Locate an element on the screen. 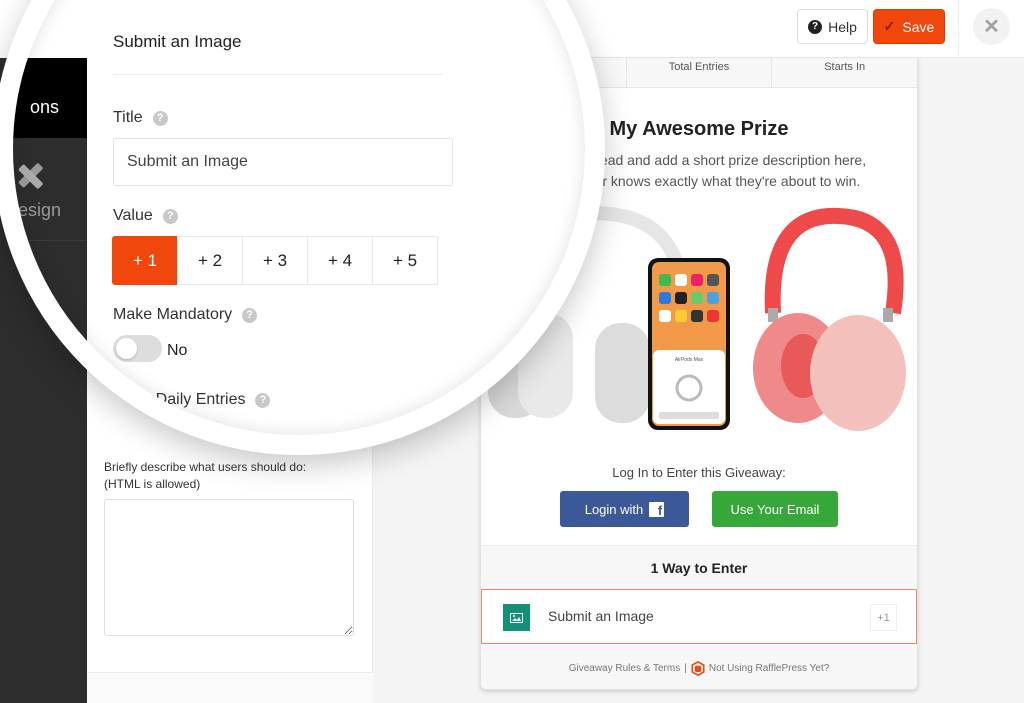 This screenshot has height=703, width=1024. close-icon: ✕ is located at coordinates (991, 27).